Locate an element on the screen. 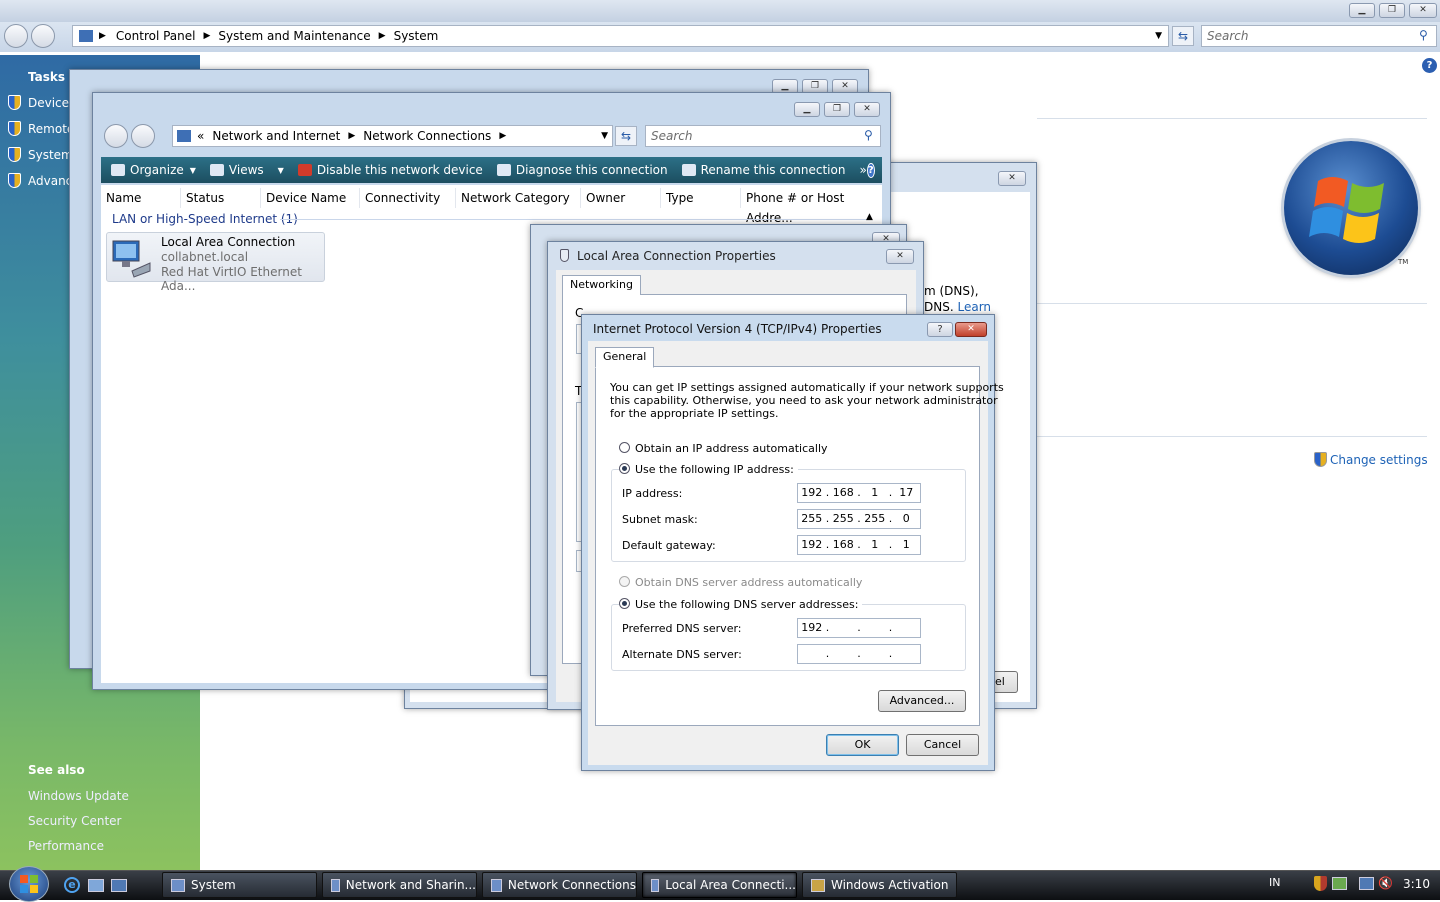 The image size is (1440, 902). column-type: Type is located at coordinates (701, 198).